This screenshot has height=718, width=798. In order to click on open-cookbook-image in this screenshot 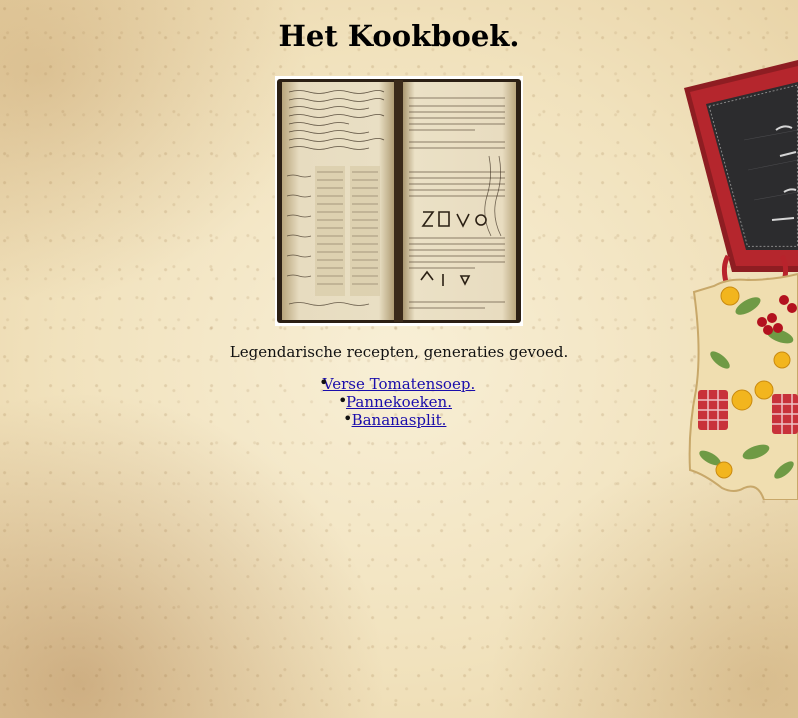, I will do `click(399, 201)`.